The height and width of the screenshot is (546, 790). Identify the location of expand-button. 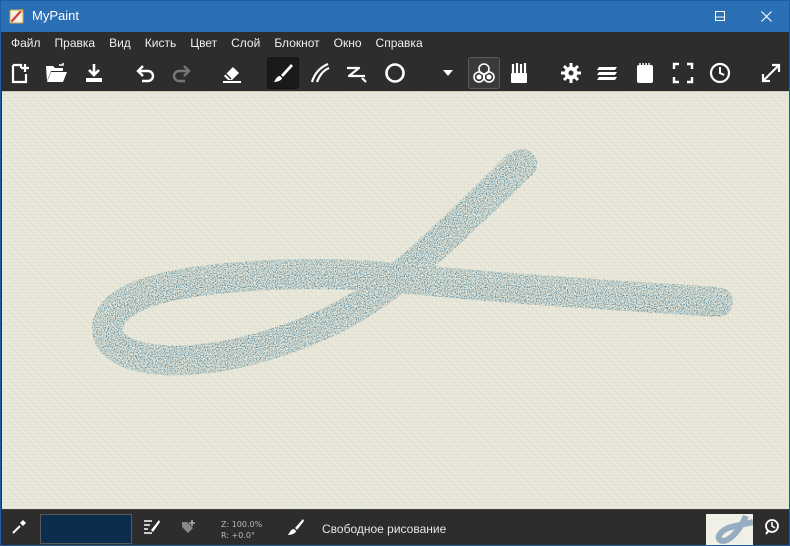
(771, 73).